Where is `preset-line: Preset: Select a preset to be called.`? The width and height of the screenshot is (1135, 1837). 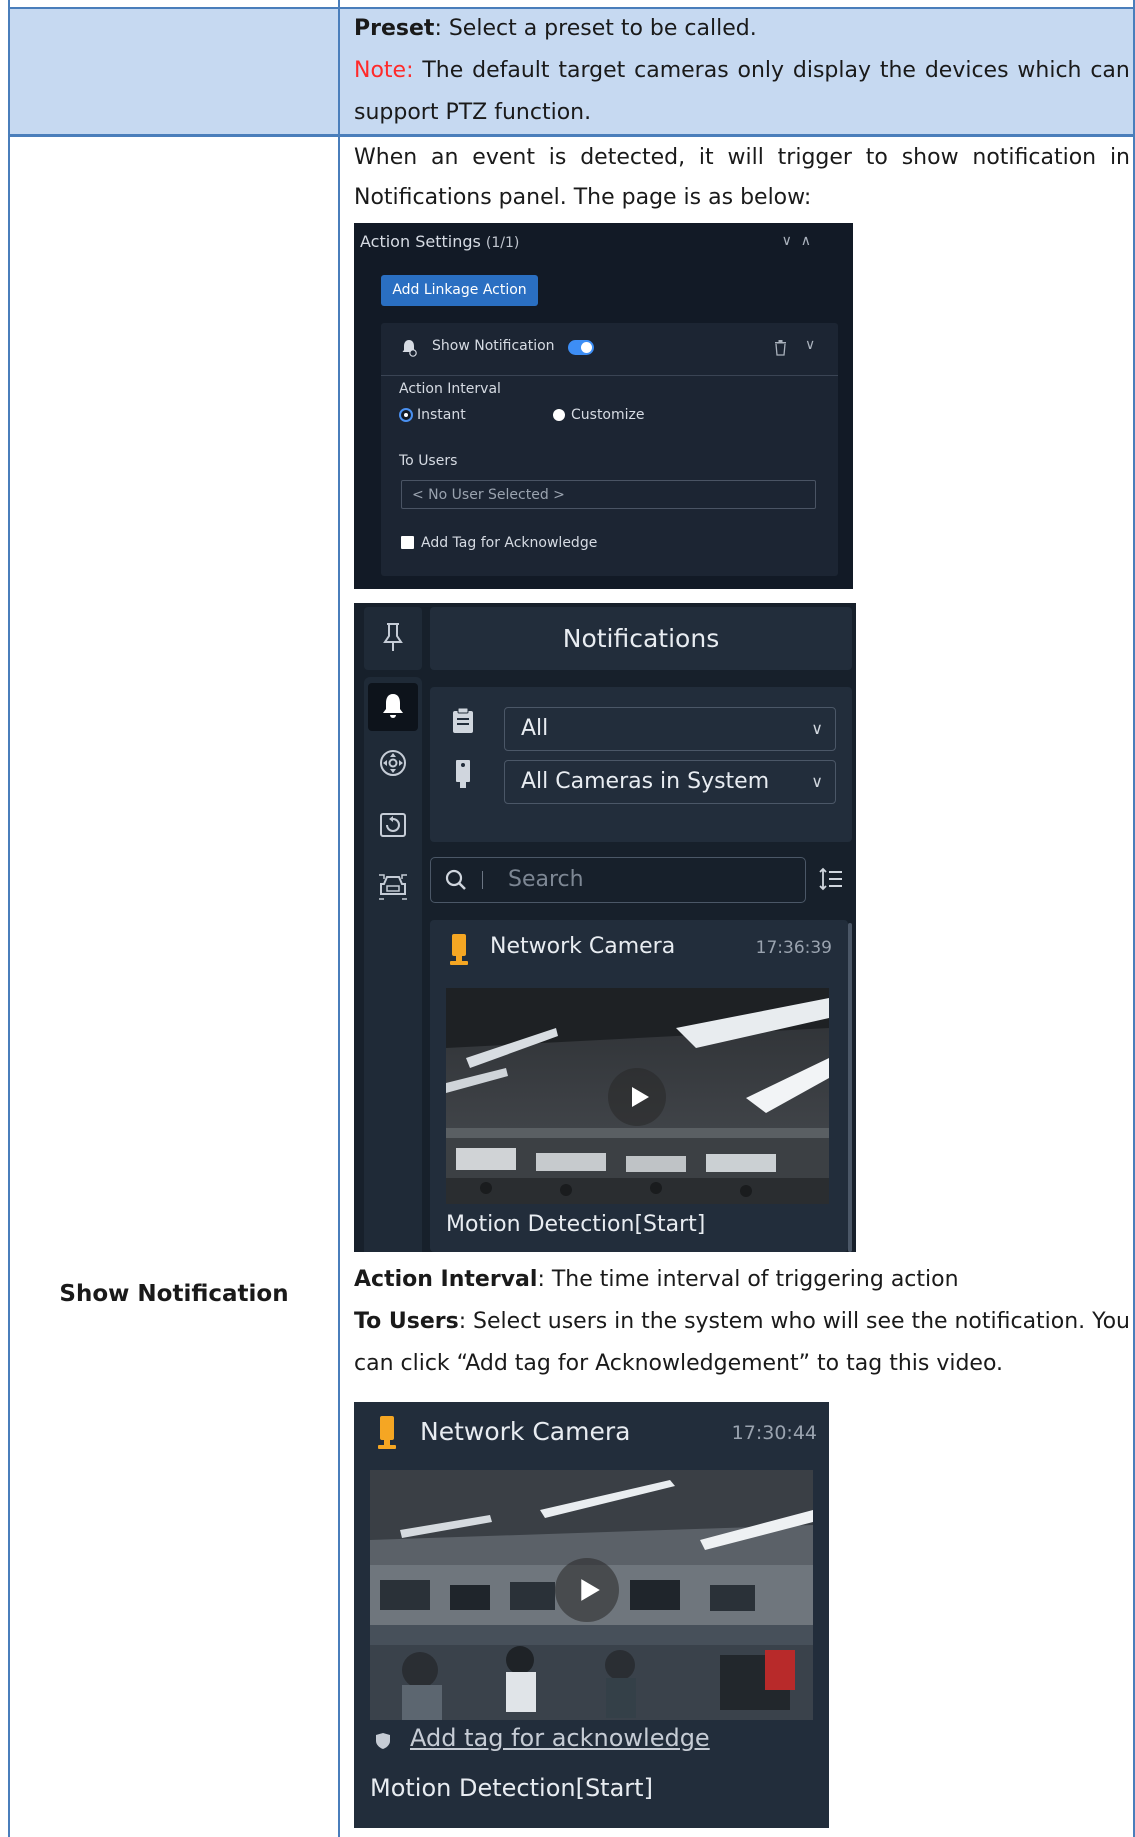 preset-line: Preset: Select a preset to be called. is located at coordinates (555, 29).